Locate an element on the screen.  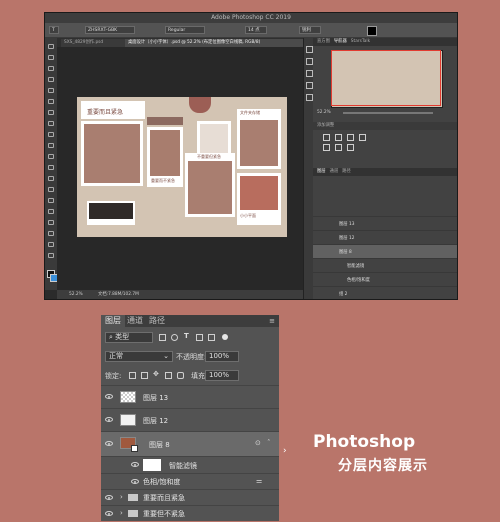
lock-transparent-icon is located at coordinates (132, 375).